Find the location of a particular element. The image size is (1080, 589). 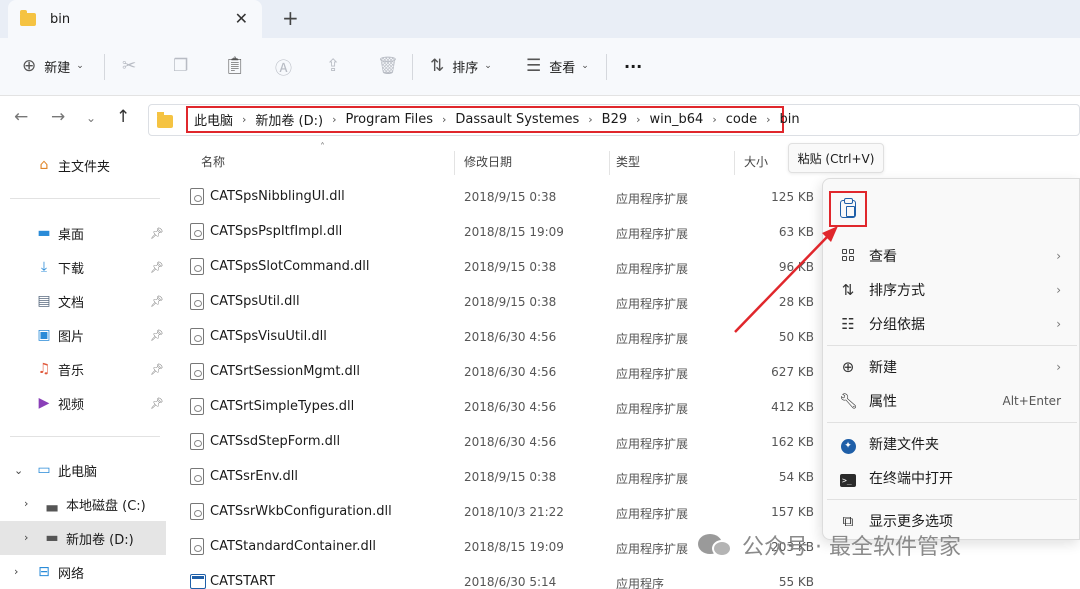

paste-button: 📋︎ is located at coordinates (235, 66).